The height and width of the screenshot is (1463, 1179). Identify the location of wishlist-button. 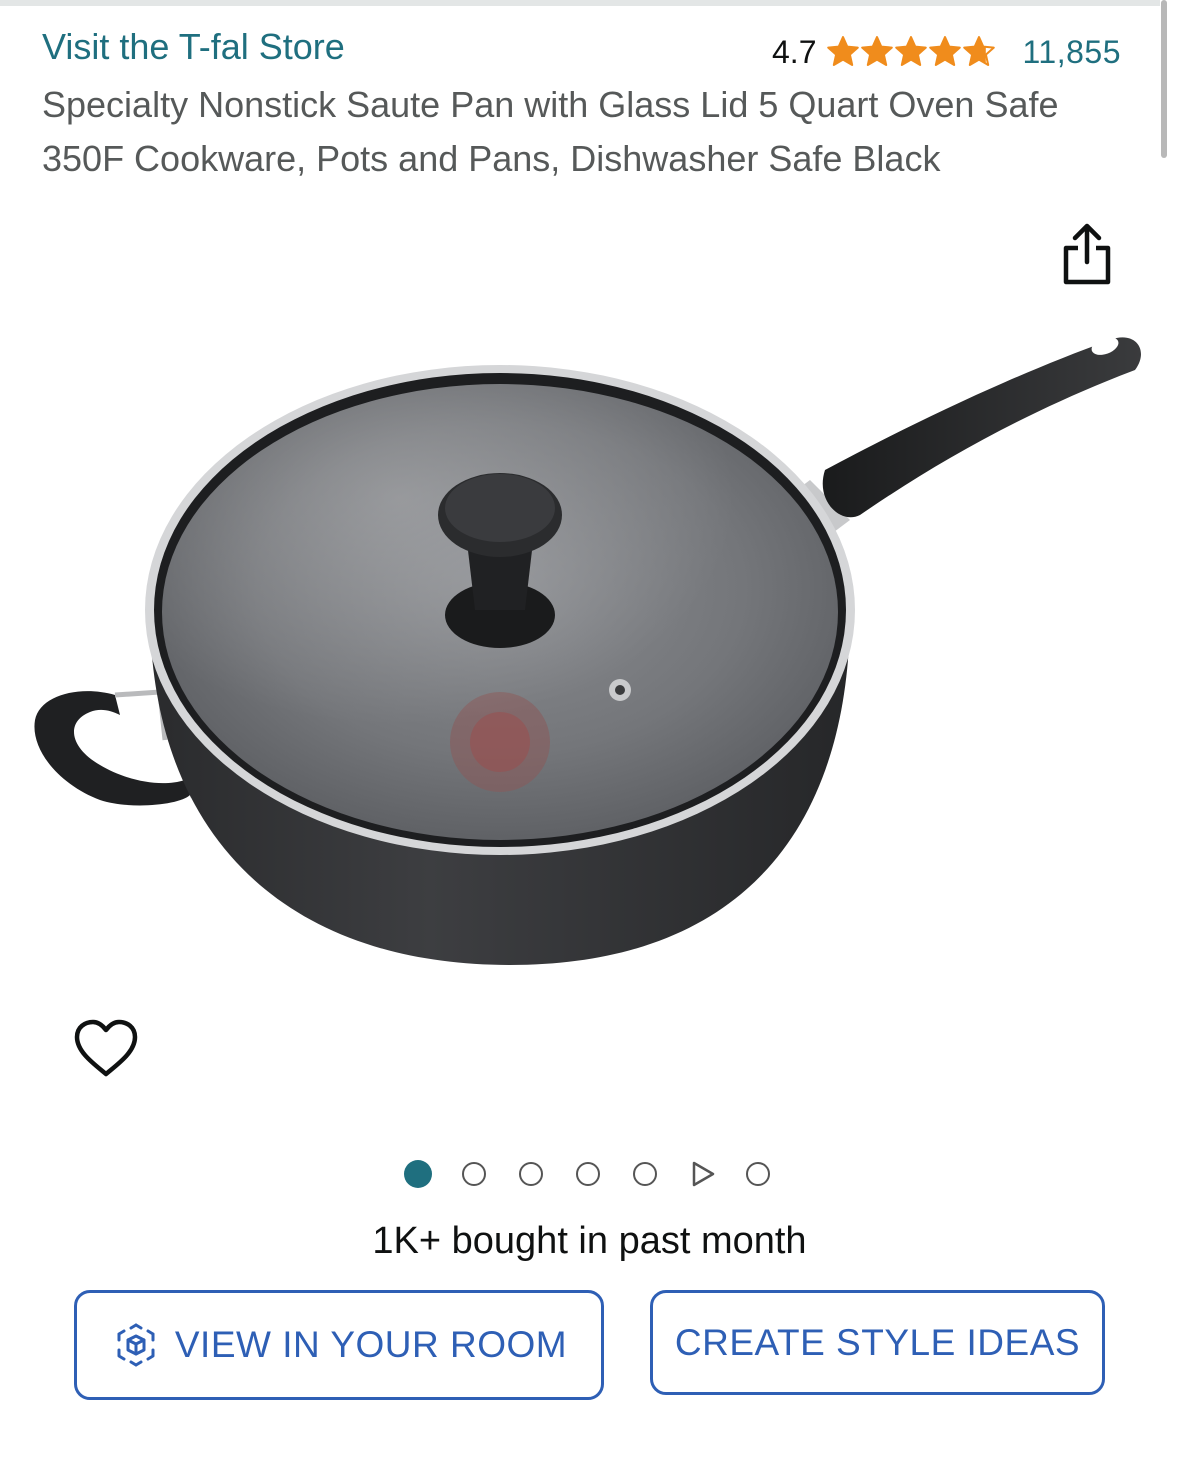
(106, 1049).